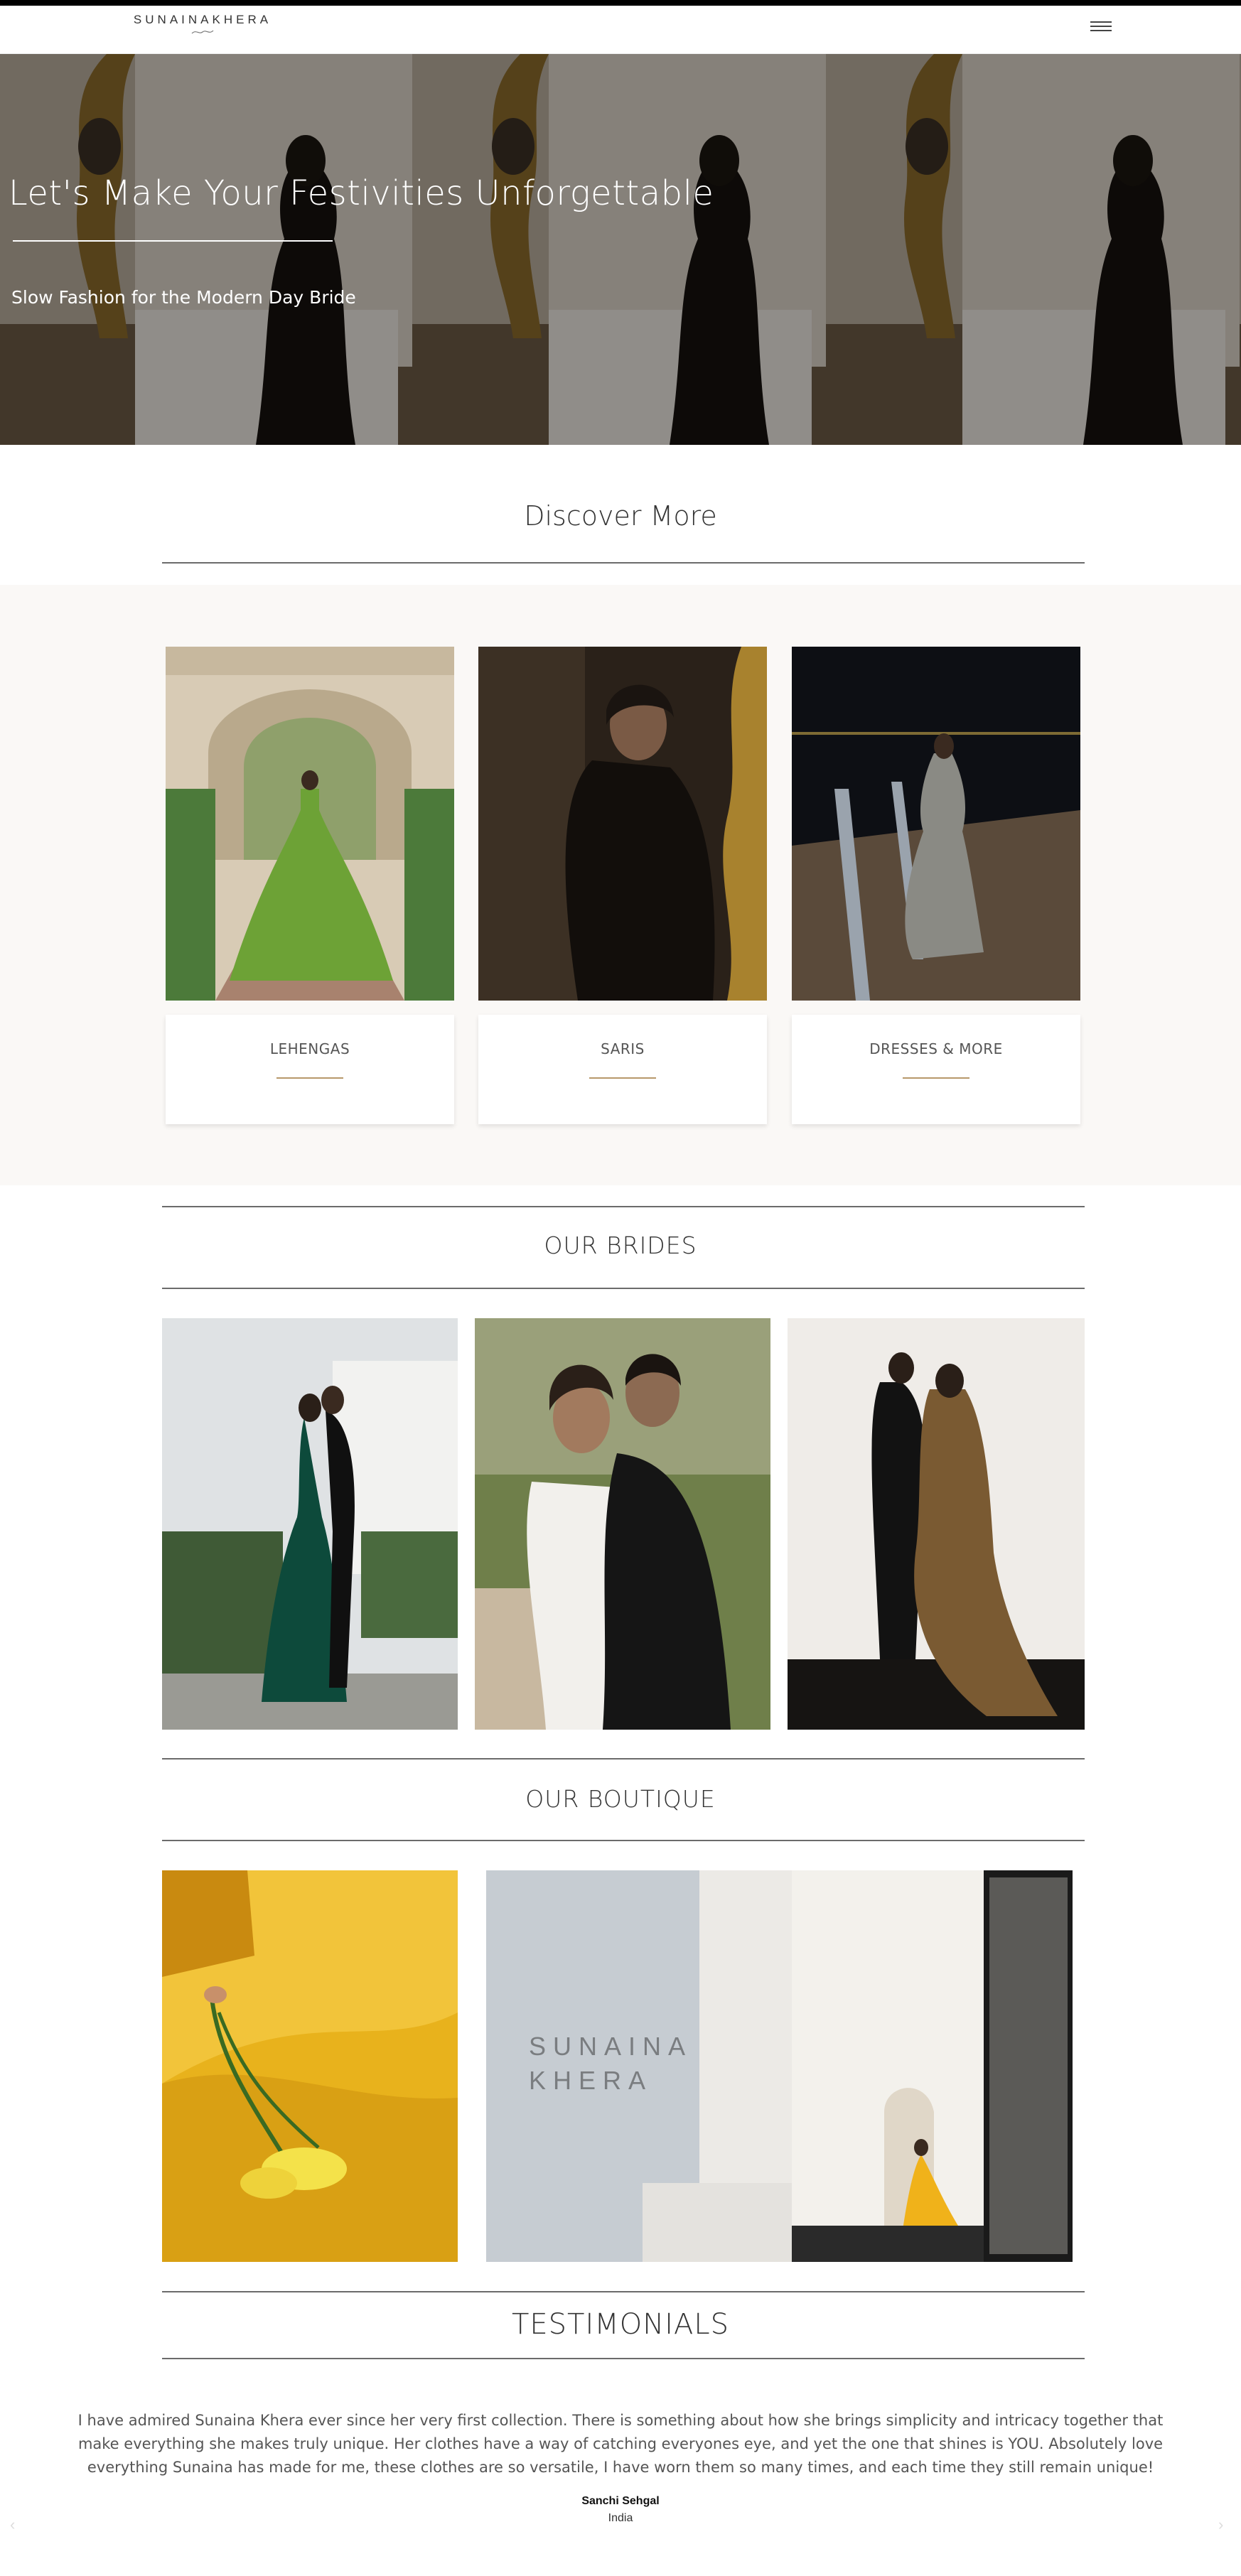 This screenshot has height=2576, width=1241. What do you see at coordinates (611, 2047) in the screenshot?
I see `storefront-sign-line1: SUNAINA` at bounding box center [611, 2047].